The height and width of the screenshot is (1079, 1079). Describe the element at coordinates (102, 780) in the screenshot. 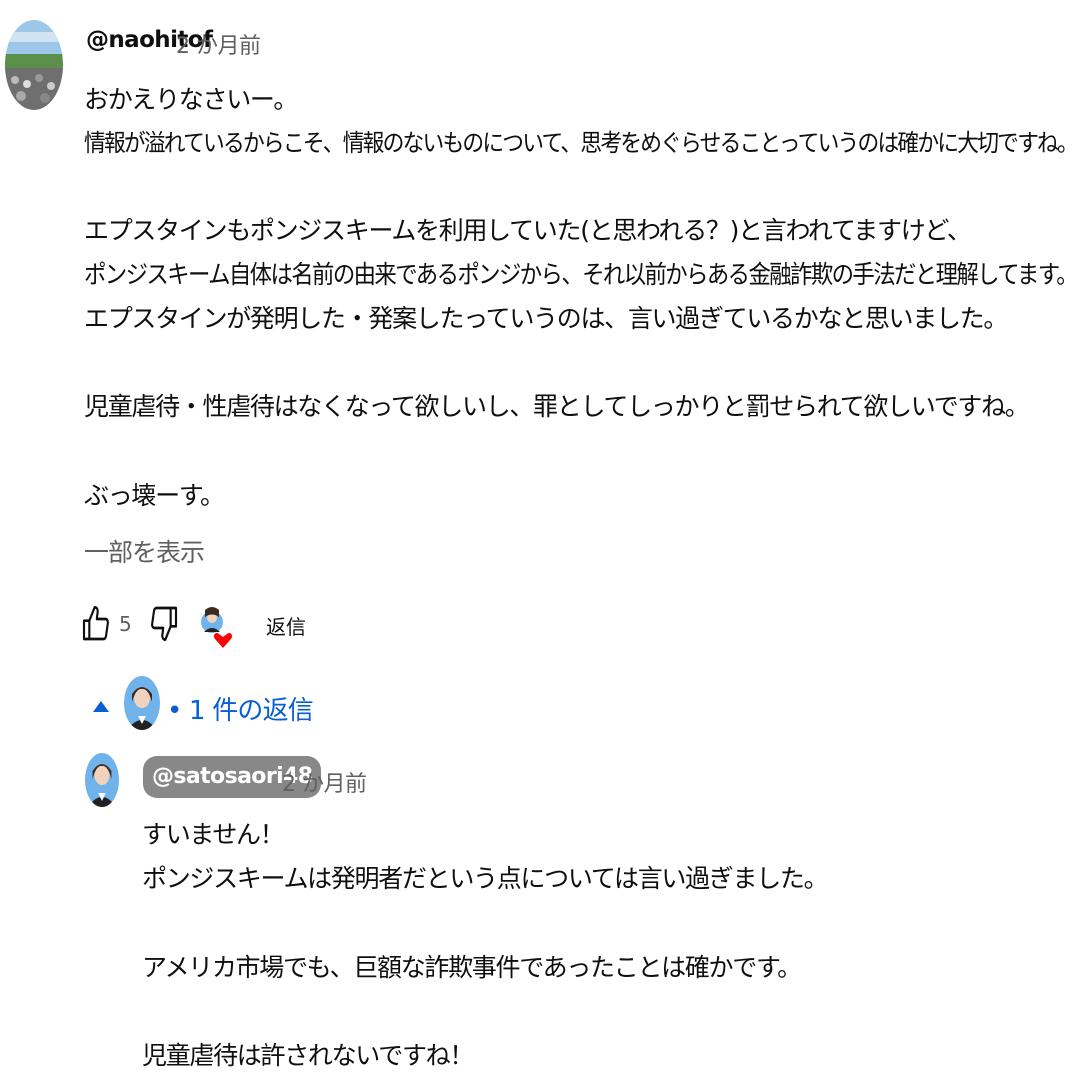

I see `reply-author-avatar` at that location.